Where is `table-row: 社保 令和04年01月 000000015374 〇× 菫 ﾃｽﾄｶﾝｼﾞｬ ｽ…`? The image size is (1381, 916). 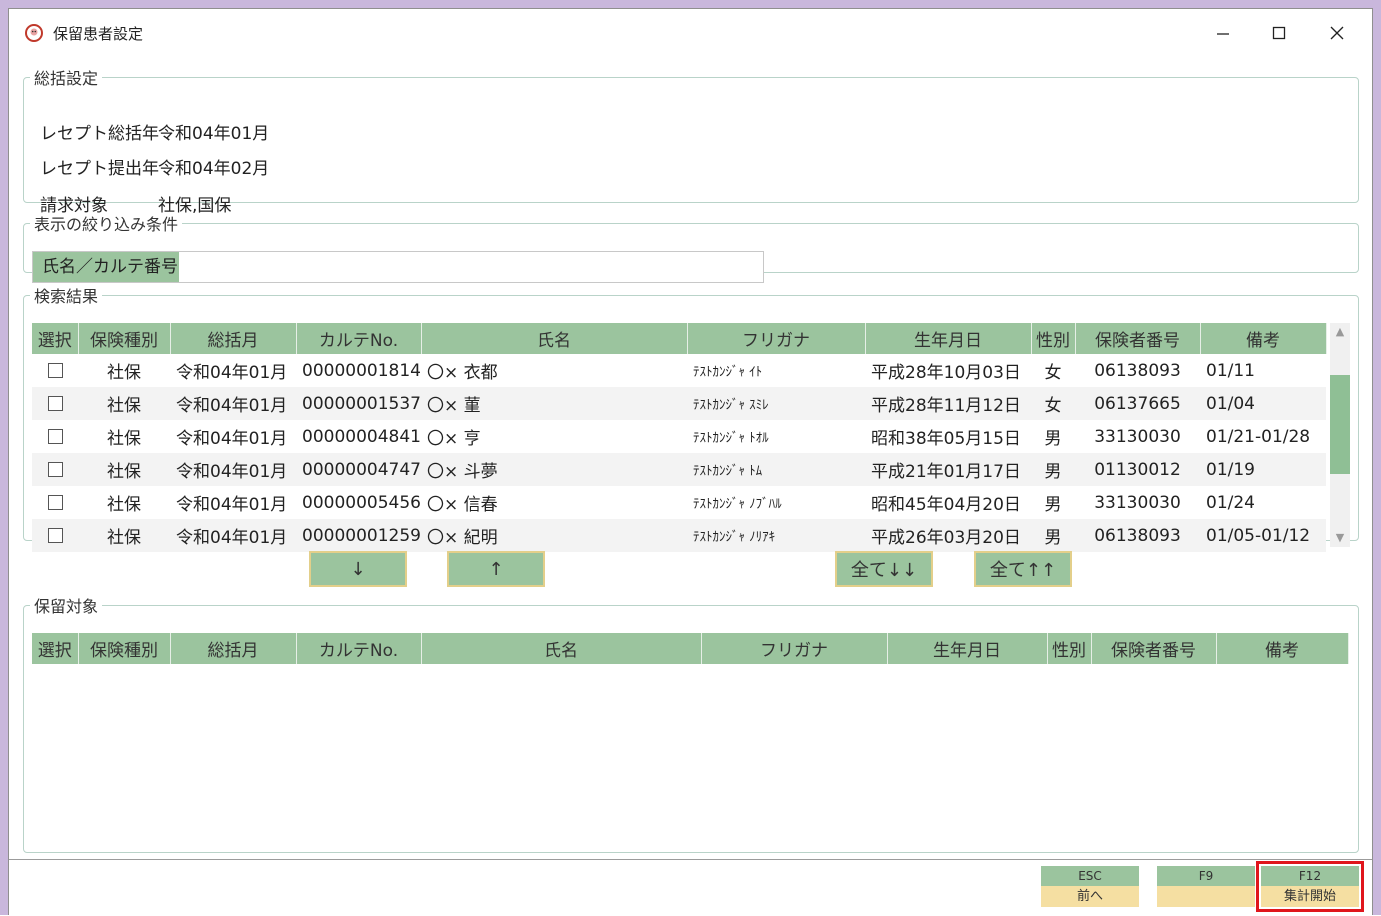 table-row: 社保 令和04年01月 000000015374 〇× 菫 ﾃｽﾄｶﾝｼﾞｬ ｽ… is located at coordinates (679, 403).